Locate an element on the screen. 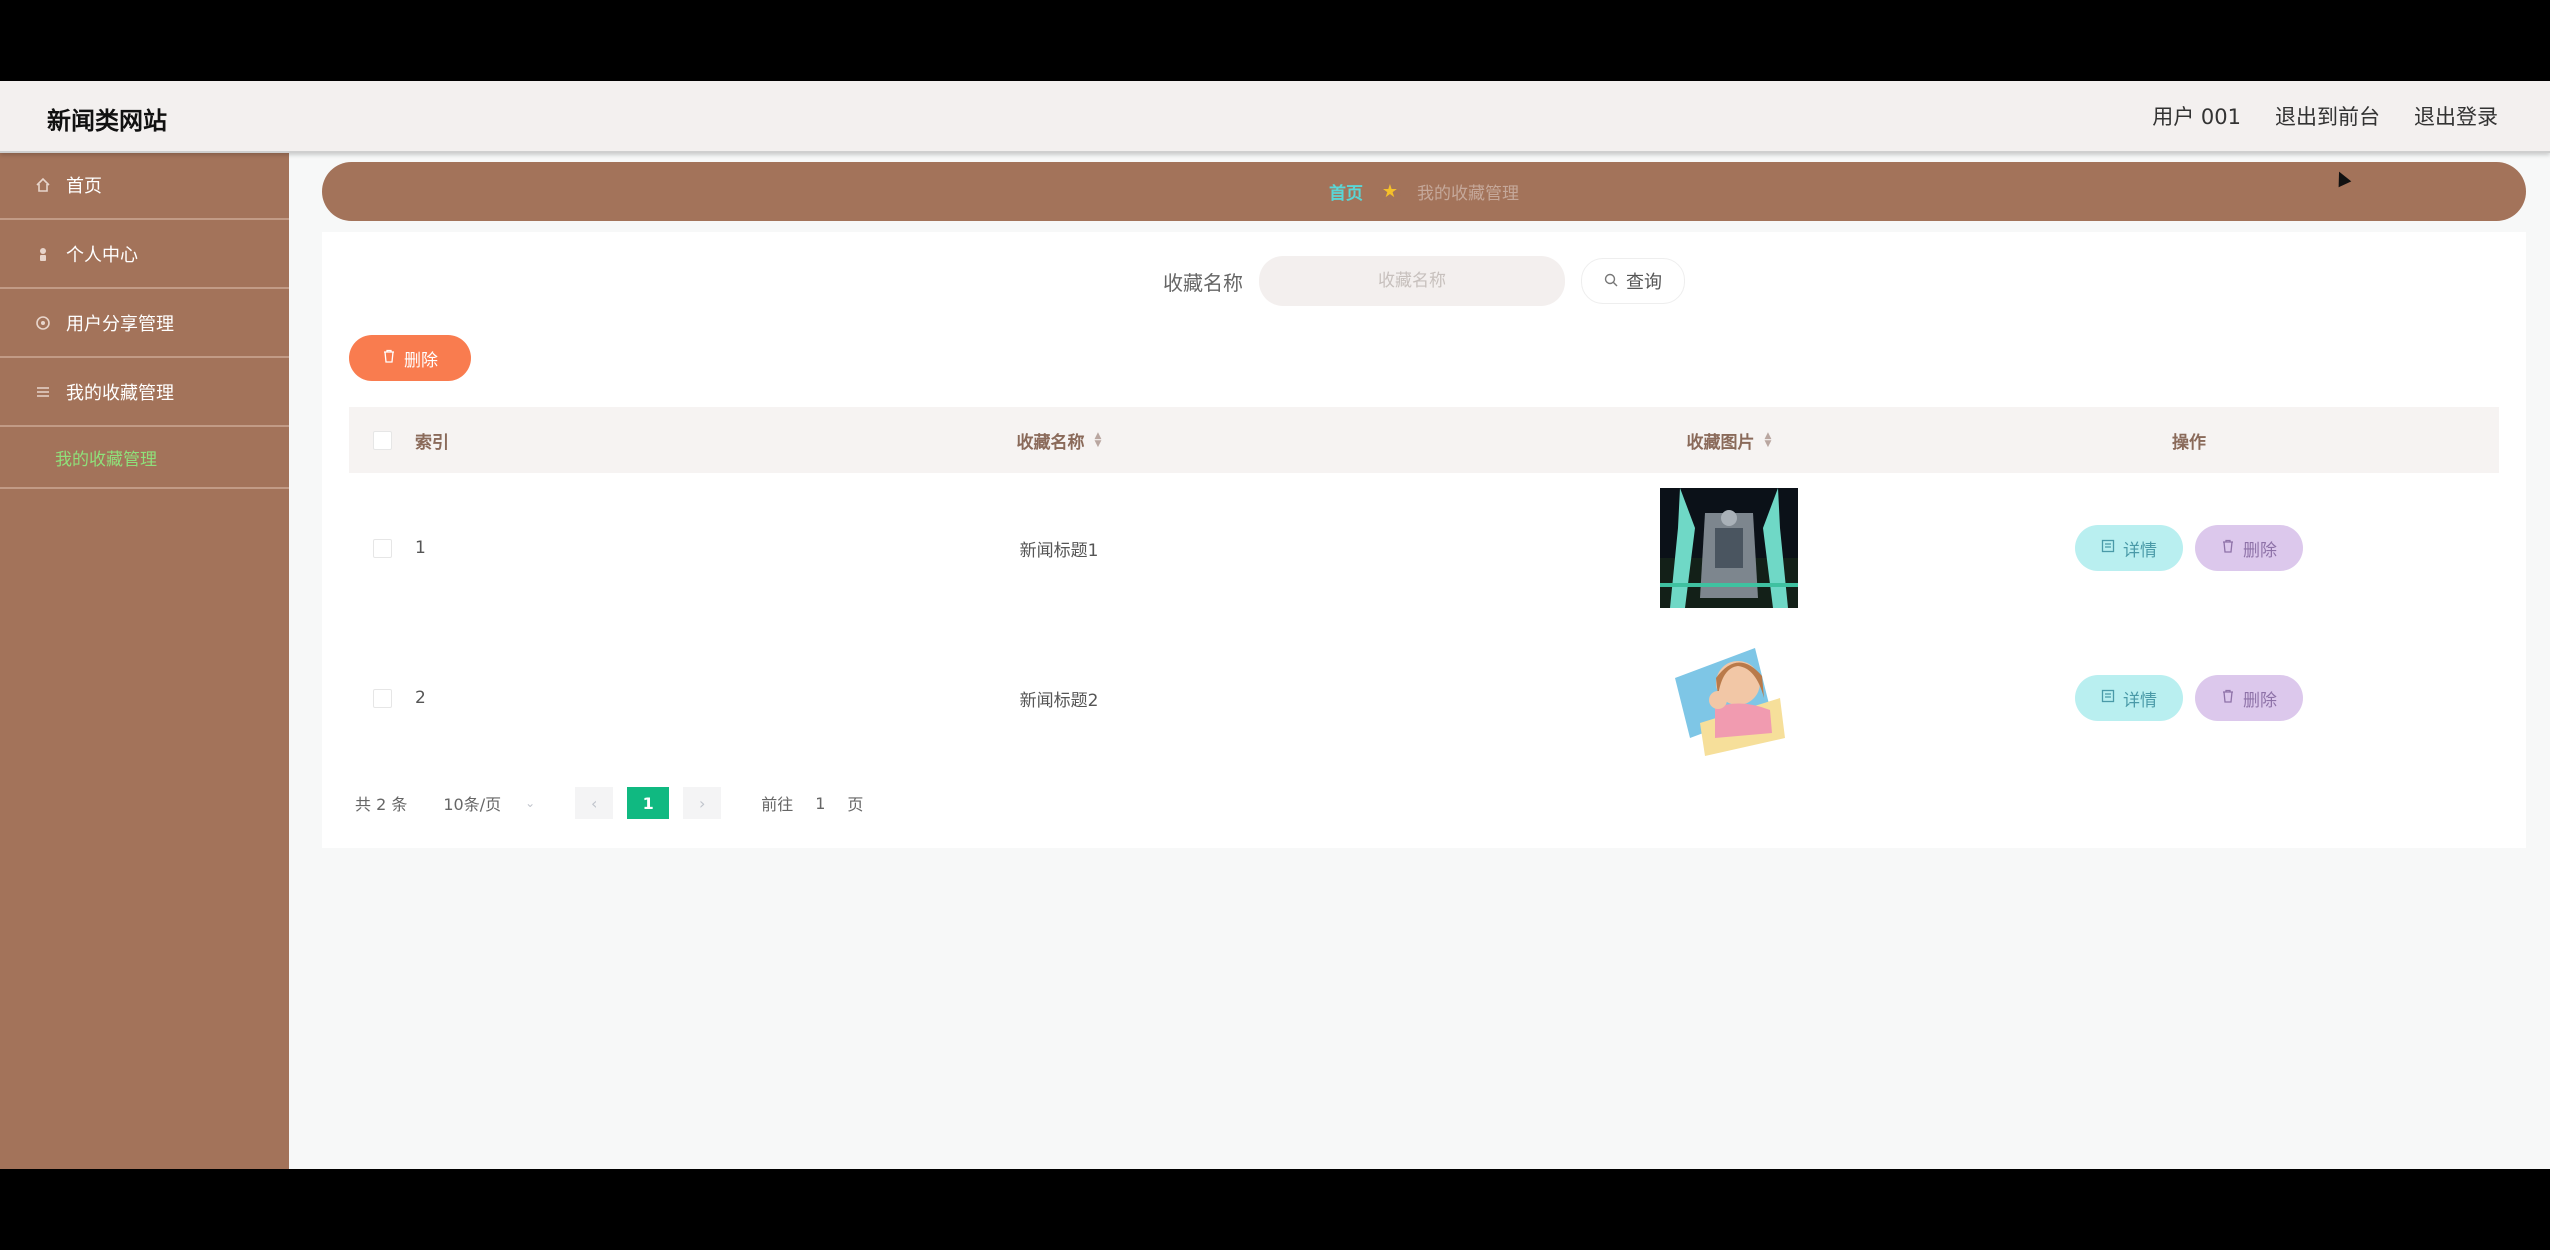 The image size is (2550, 1250). menu-icon is located at coordinates (43, 392).